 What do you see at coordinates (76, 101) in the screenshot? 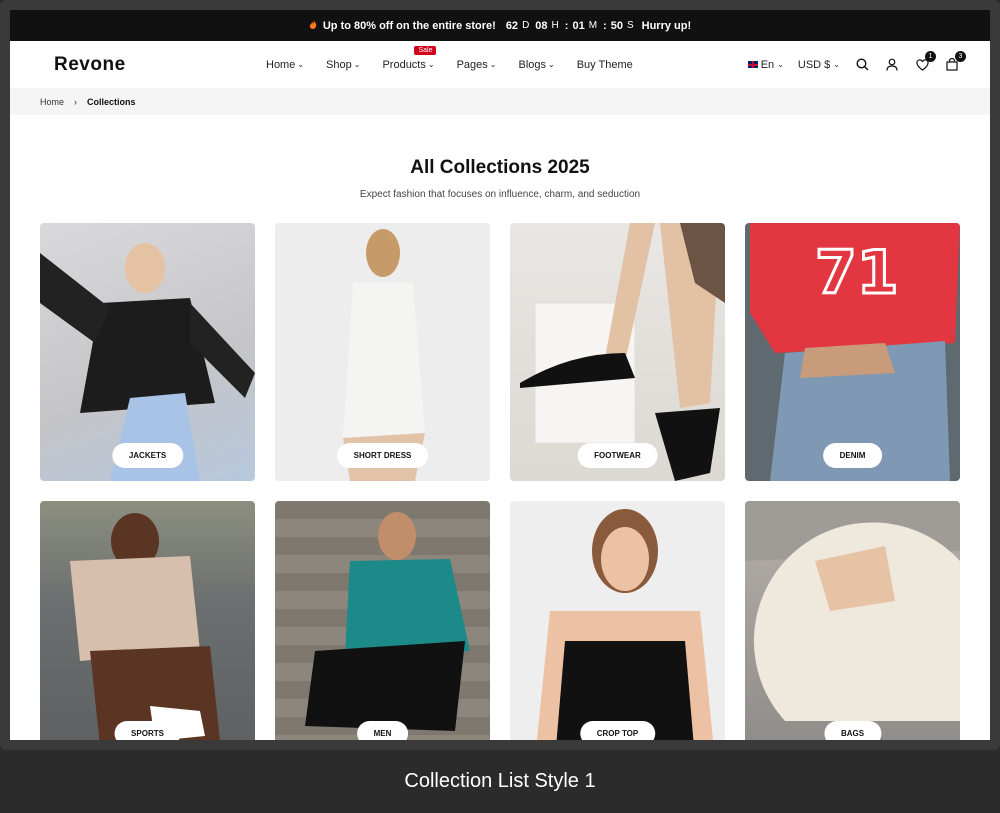
I see `chevron-right-icon: ›` at bounding box center [76, 101].